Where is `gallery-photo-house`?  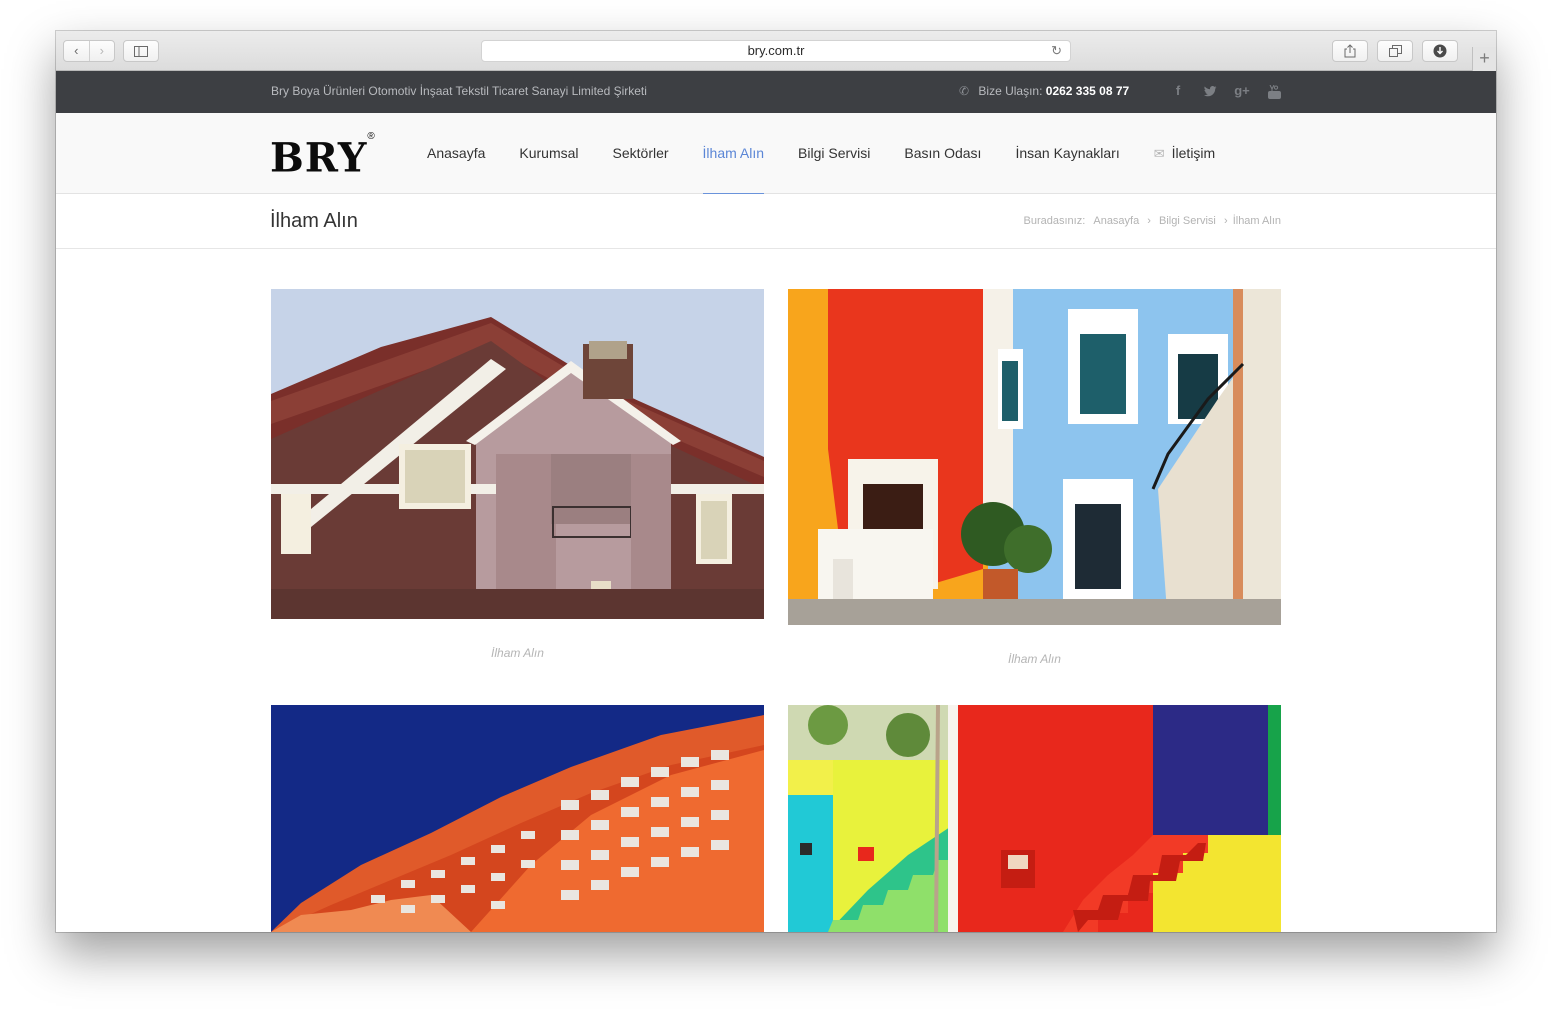 gallery-photo-house is located at coordinates (517, 454).